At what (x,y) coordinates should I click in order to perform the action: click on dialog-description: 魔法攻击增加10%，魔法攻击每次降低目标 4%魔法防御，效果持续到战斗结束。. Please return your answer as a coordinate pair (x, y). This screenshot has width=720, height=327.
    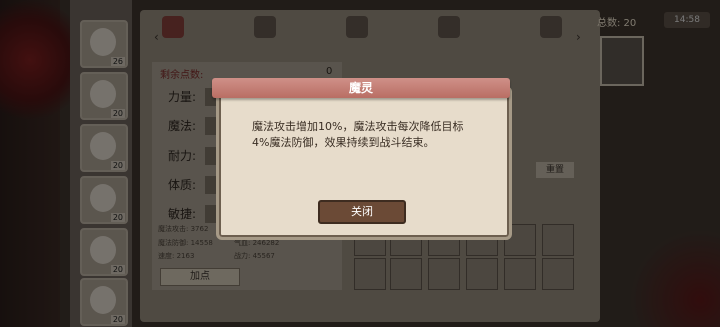
    Looking at the image, I should click on (372, 135).